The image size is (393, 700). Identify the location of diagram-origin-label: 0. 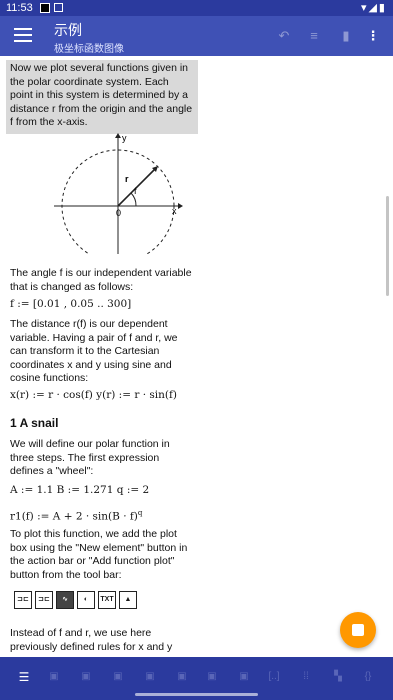
(118, 213).